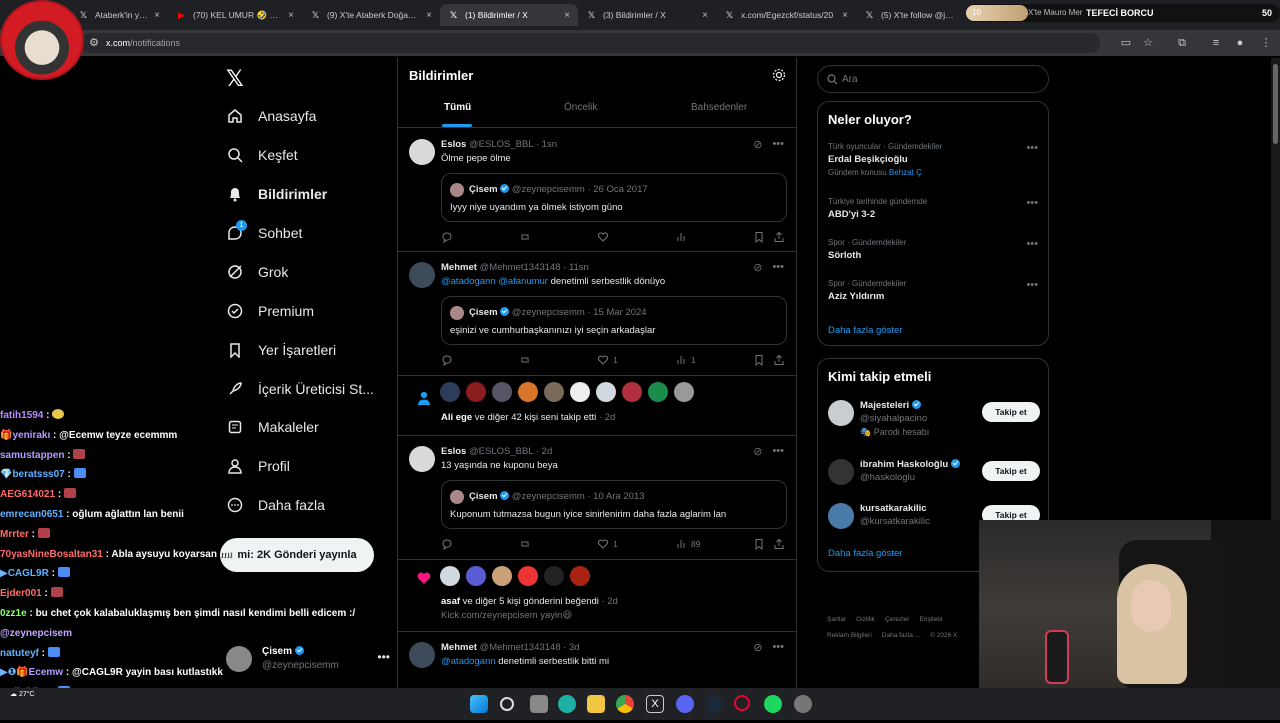 The width and height of the screenshot is (1280, 723). I want to click on tab-all: Tümü, so click(457, 107).